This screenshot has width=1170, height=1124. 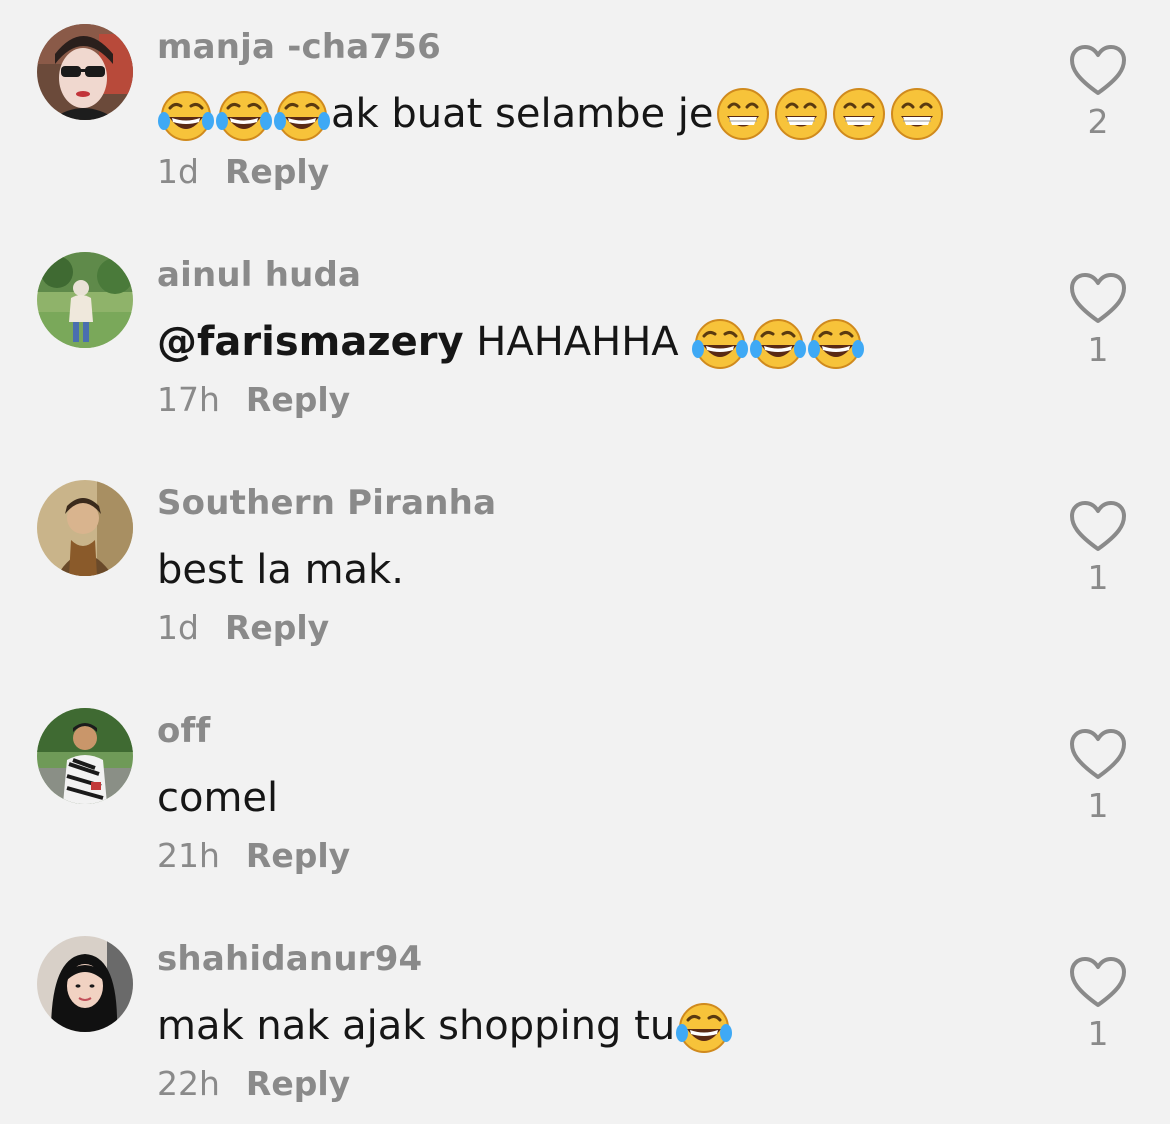 What do you see at coordinates (326, 503) in the screenshot?
I see `comment-username: Southern Piranha` at bounding box center [326, 503].